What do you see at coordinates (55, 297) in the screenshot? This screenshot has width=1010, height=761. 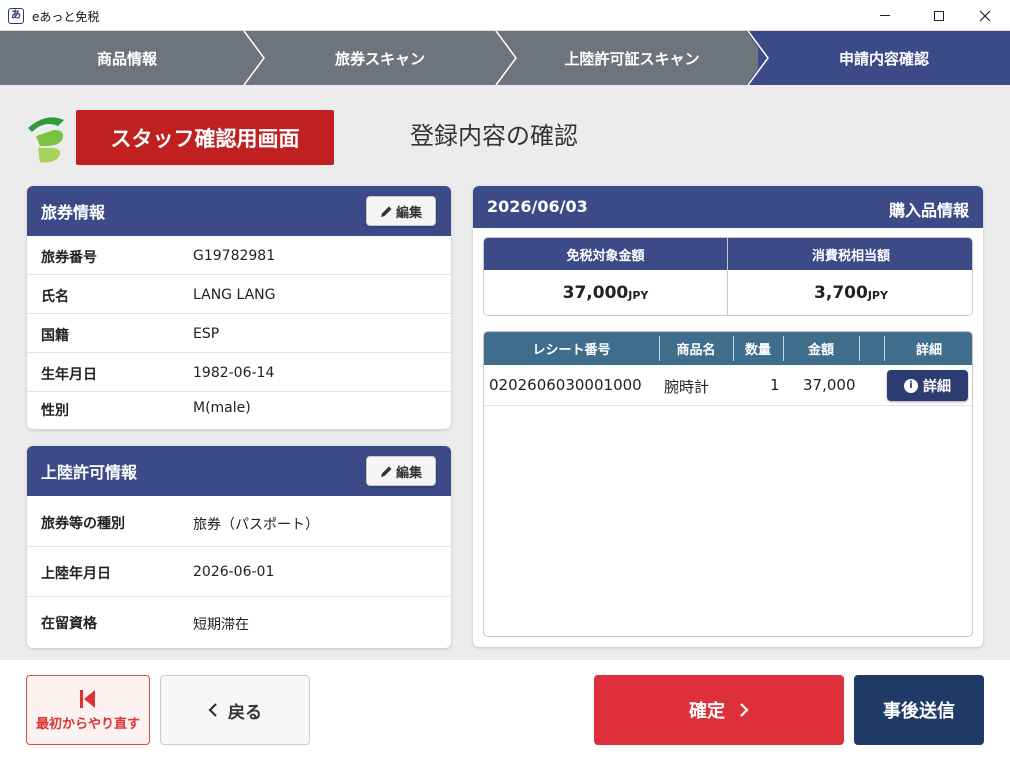 I see `info-label: 氏名` at bounding box center [55, 297].